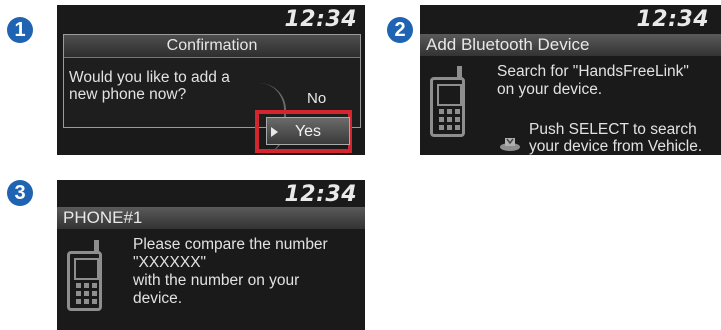 The width and height of the screenshot is (721, 330). I want to click on step-2-badge: 2, so click(400, 30).